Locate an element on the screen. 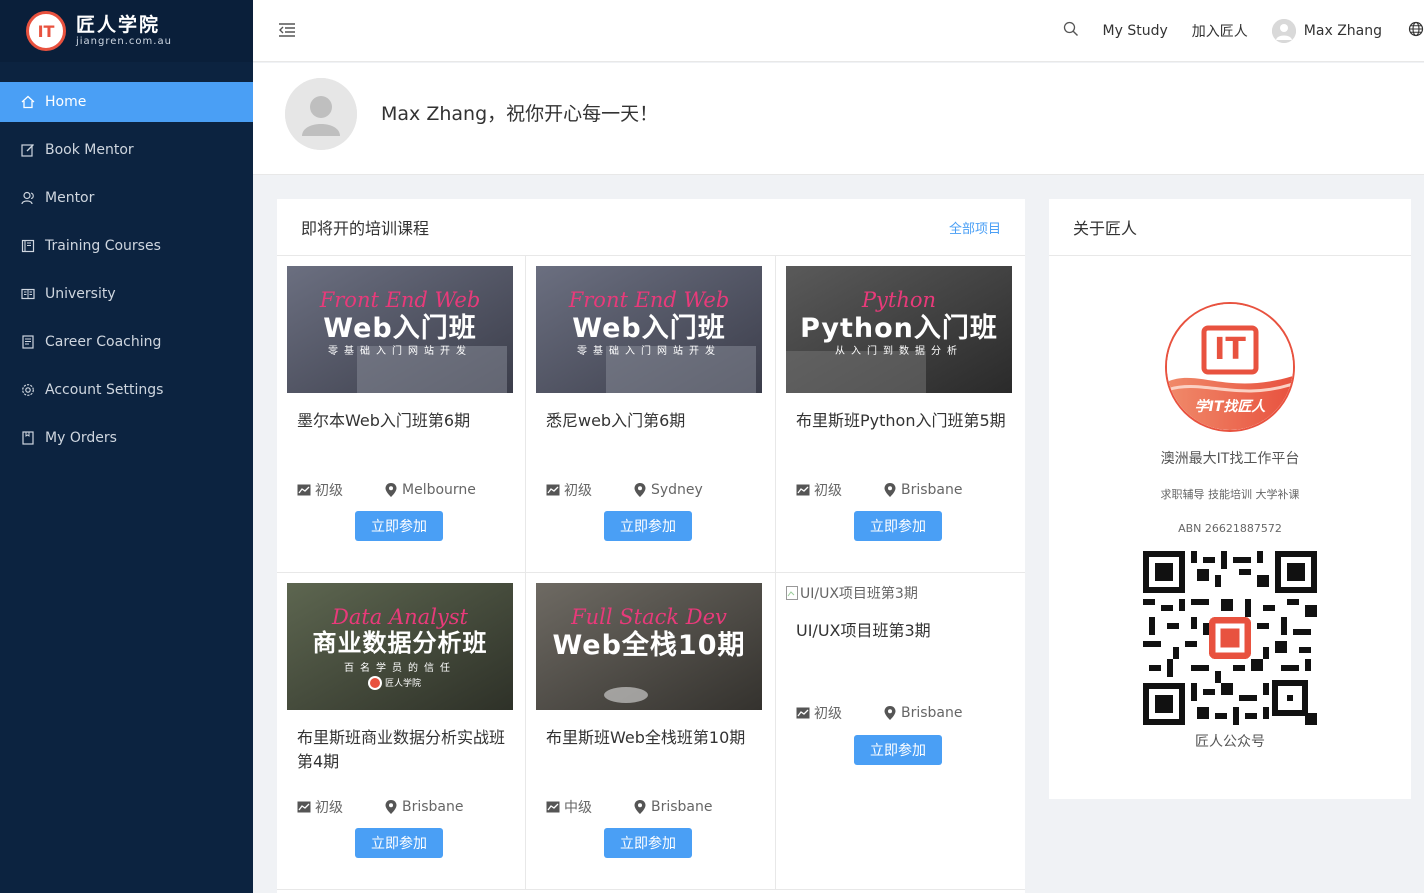  logo: IT 匠人学院 jiangren.com.au is located at coordinates (126, 31).